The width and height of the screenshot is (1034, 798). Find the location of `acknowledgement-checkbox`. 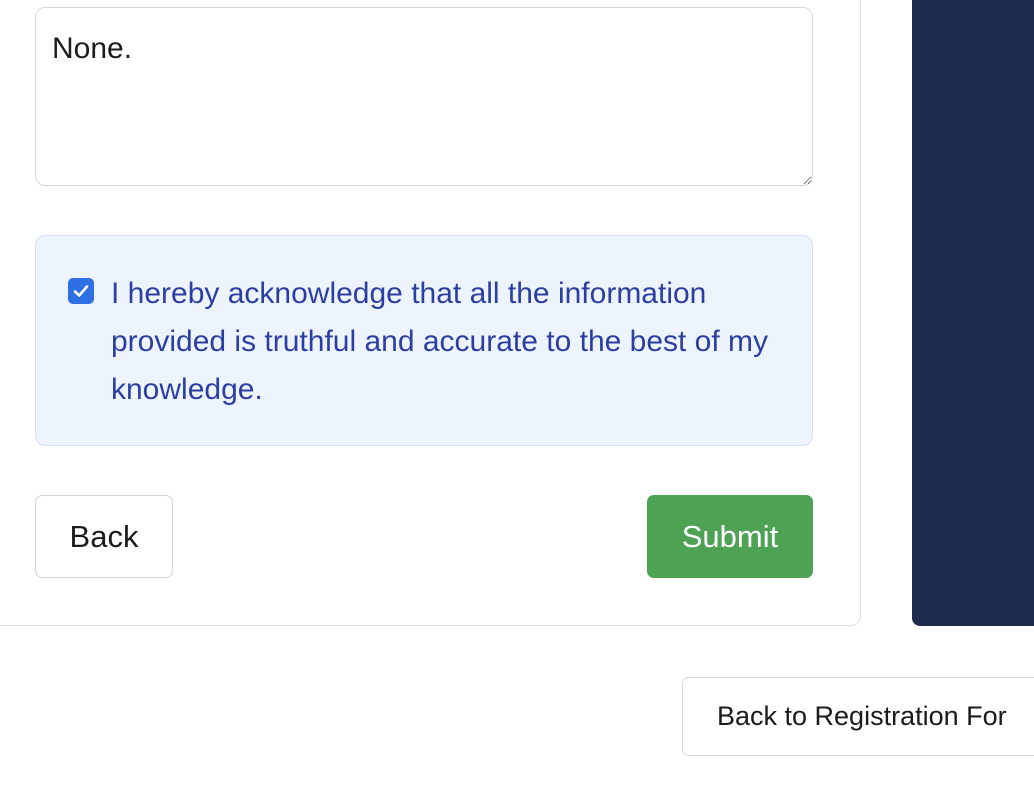

acknowledgement-checkbox is located at coordinates (81, 291).